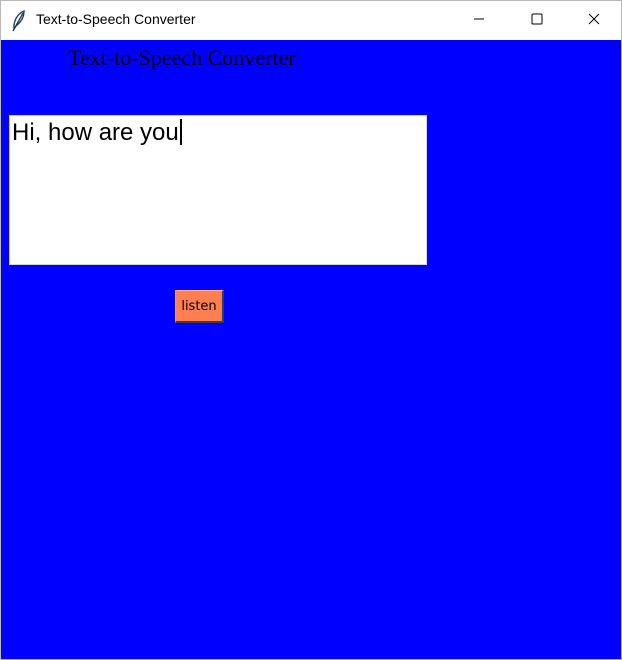 The width and height of the screenshot is (622, 660). I want to click on text-caret, so click(180, 132).